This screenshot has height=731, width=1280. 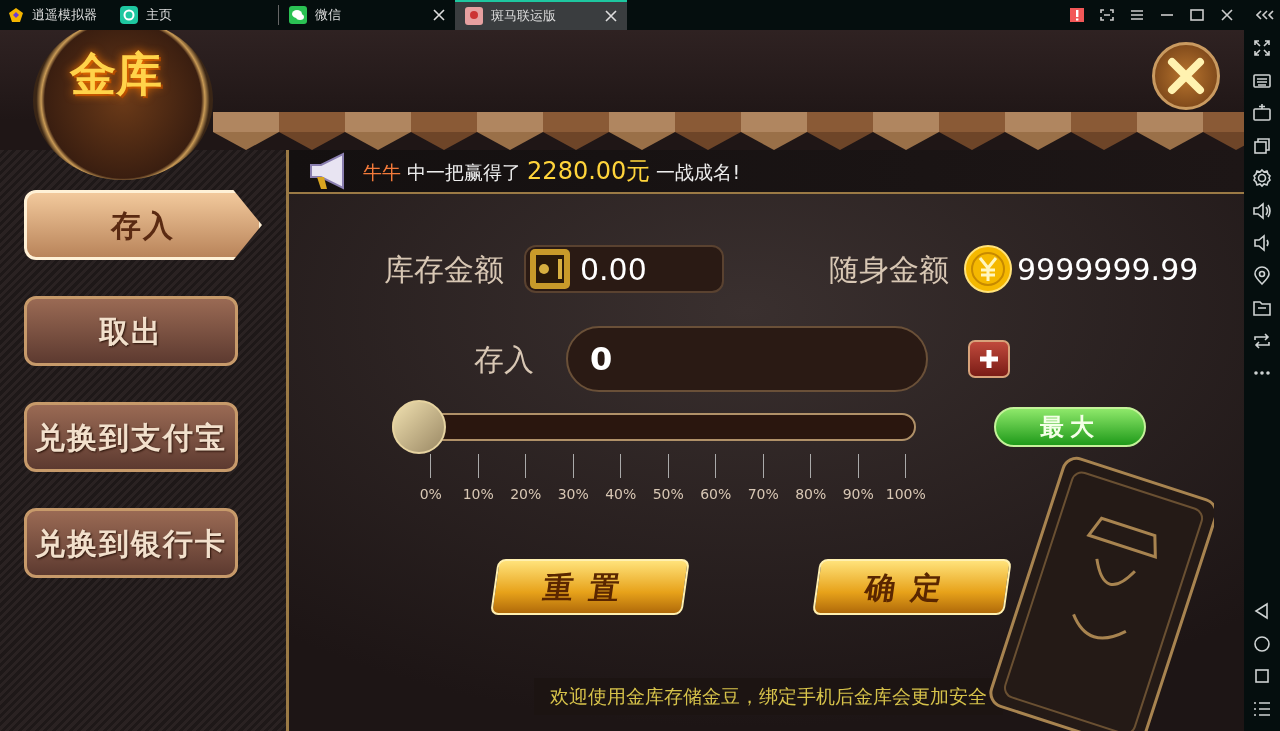 What do you see at coordinates (1262, 48) in the screenshot?
I see `fullscreen-icon` at bounding box center [1262, 48].